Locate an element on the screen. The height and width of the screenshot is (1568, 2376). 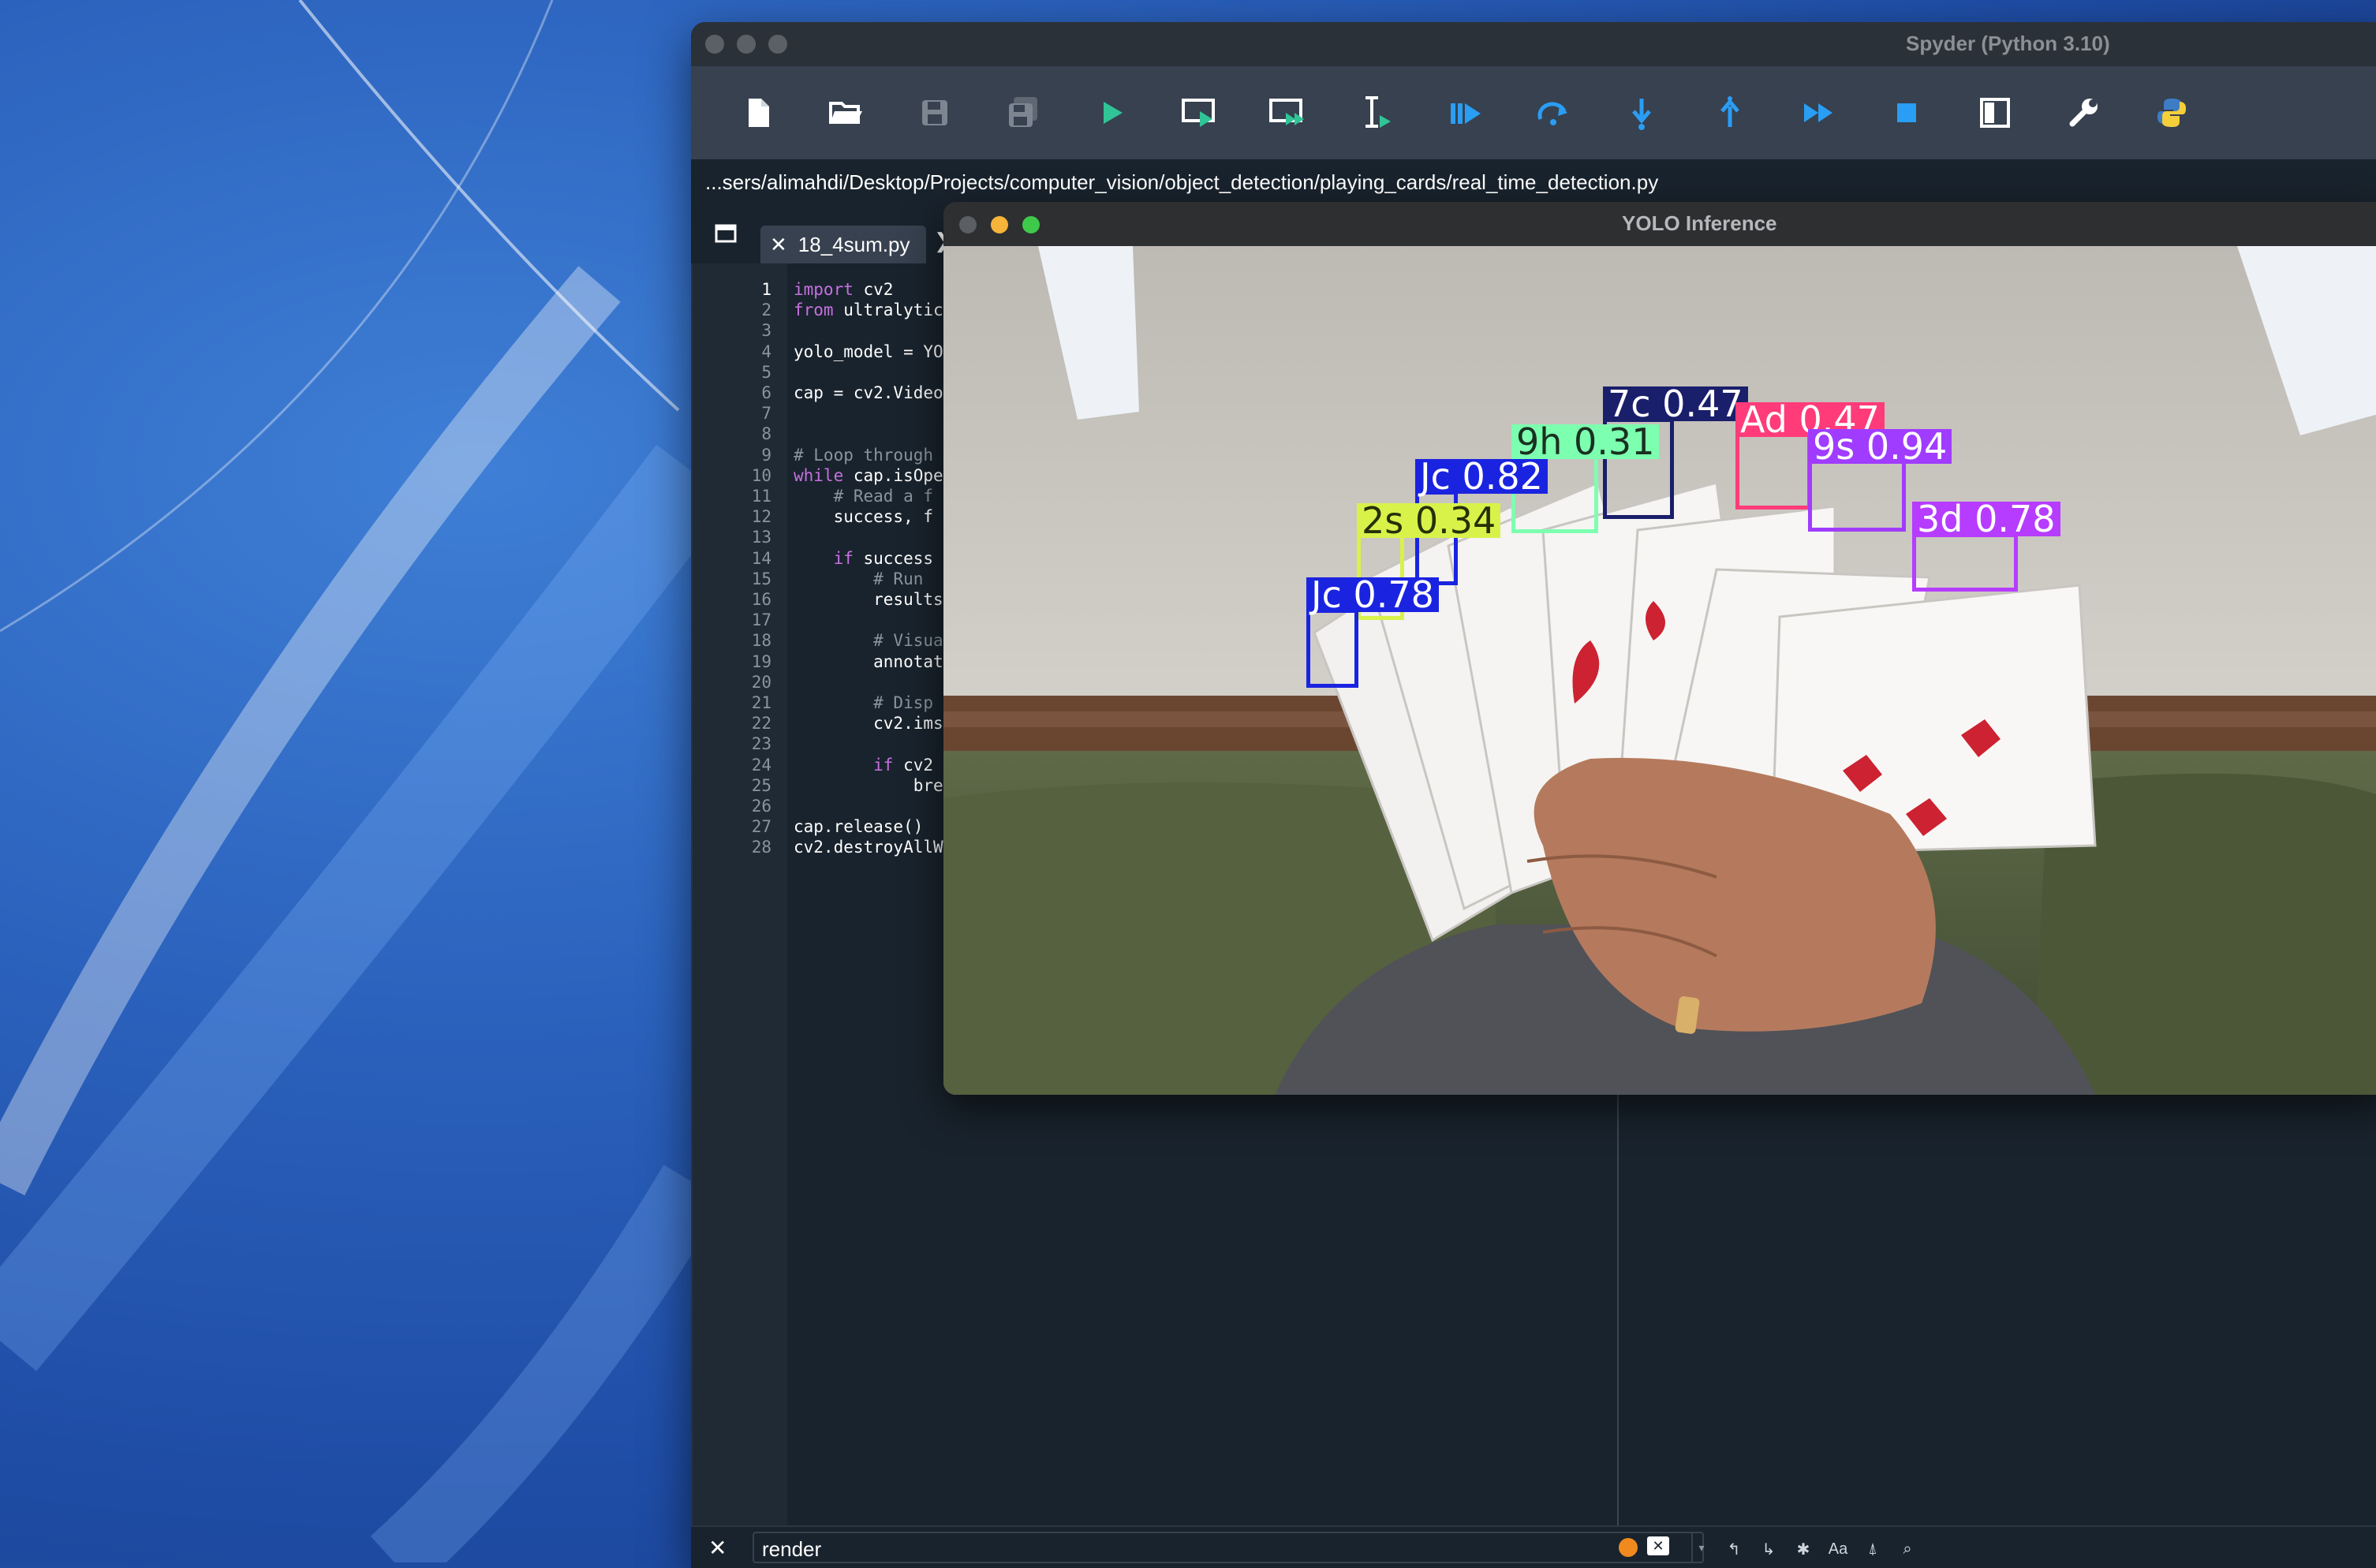
keyword: import is located at coordinates (824, 289).